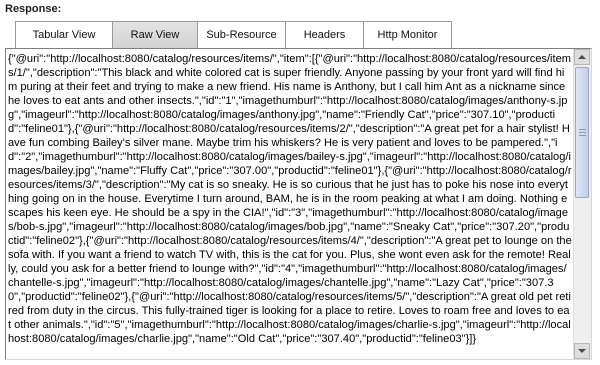 This screenshot has height=365, width=600. I want to click on tab-headers: Headers, so click(324, 34).